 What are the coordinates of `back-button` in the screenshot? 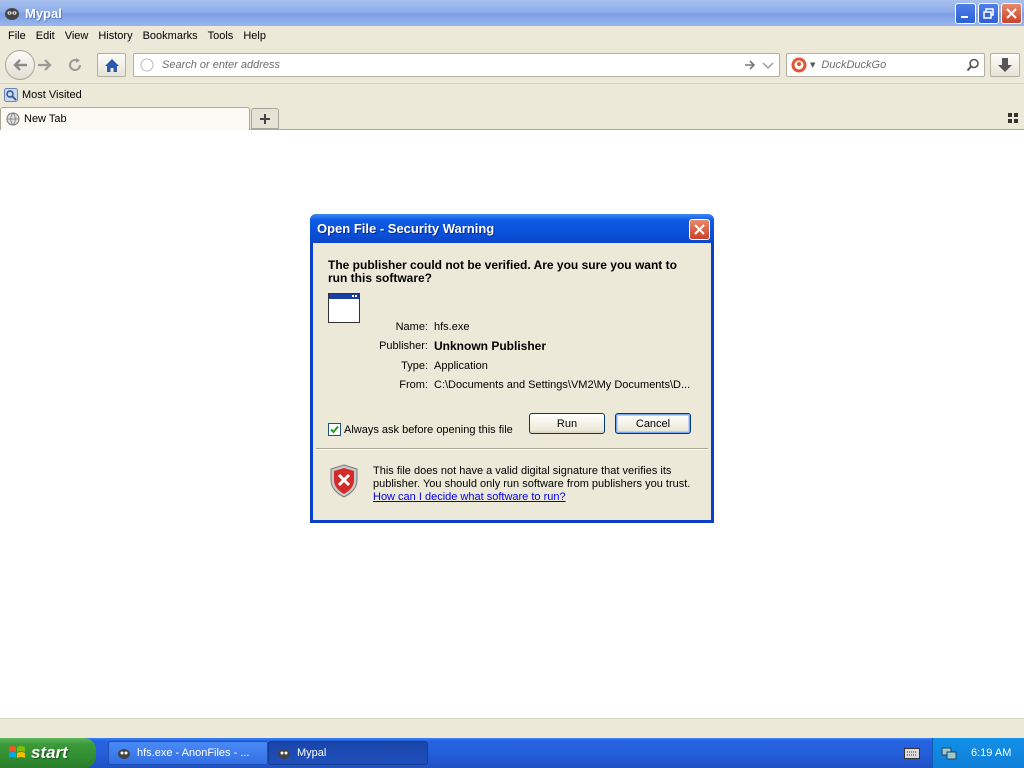 It's located at (20, 65).